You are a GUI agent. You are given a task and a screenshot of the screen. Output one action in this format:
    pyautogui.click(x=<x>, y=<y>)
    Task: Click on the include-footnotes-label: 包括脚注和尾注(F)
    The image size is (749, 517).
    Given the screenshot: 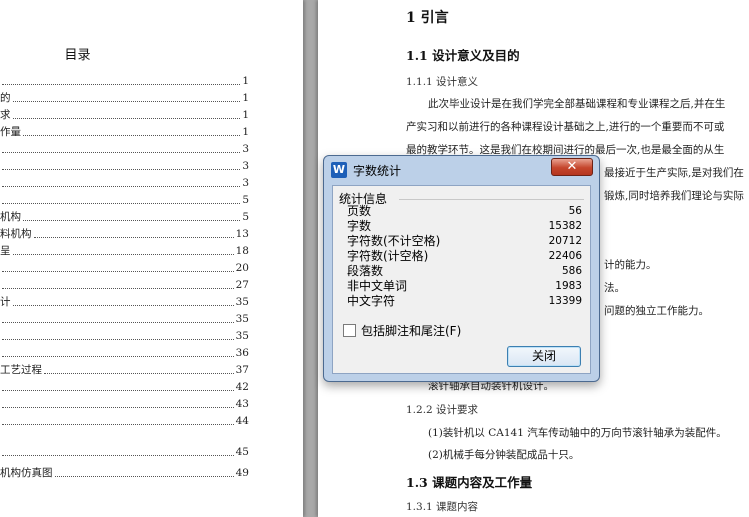 What is the action you would take?
    pyautogui.click(x=411, y=331)
    